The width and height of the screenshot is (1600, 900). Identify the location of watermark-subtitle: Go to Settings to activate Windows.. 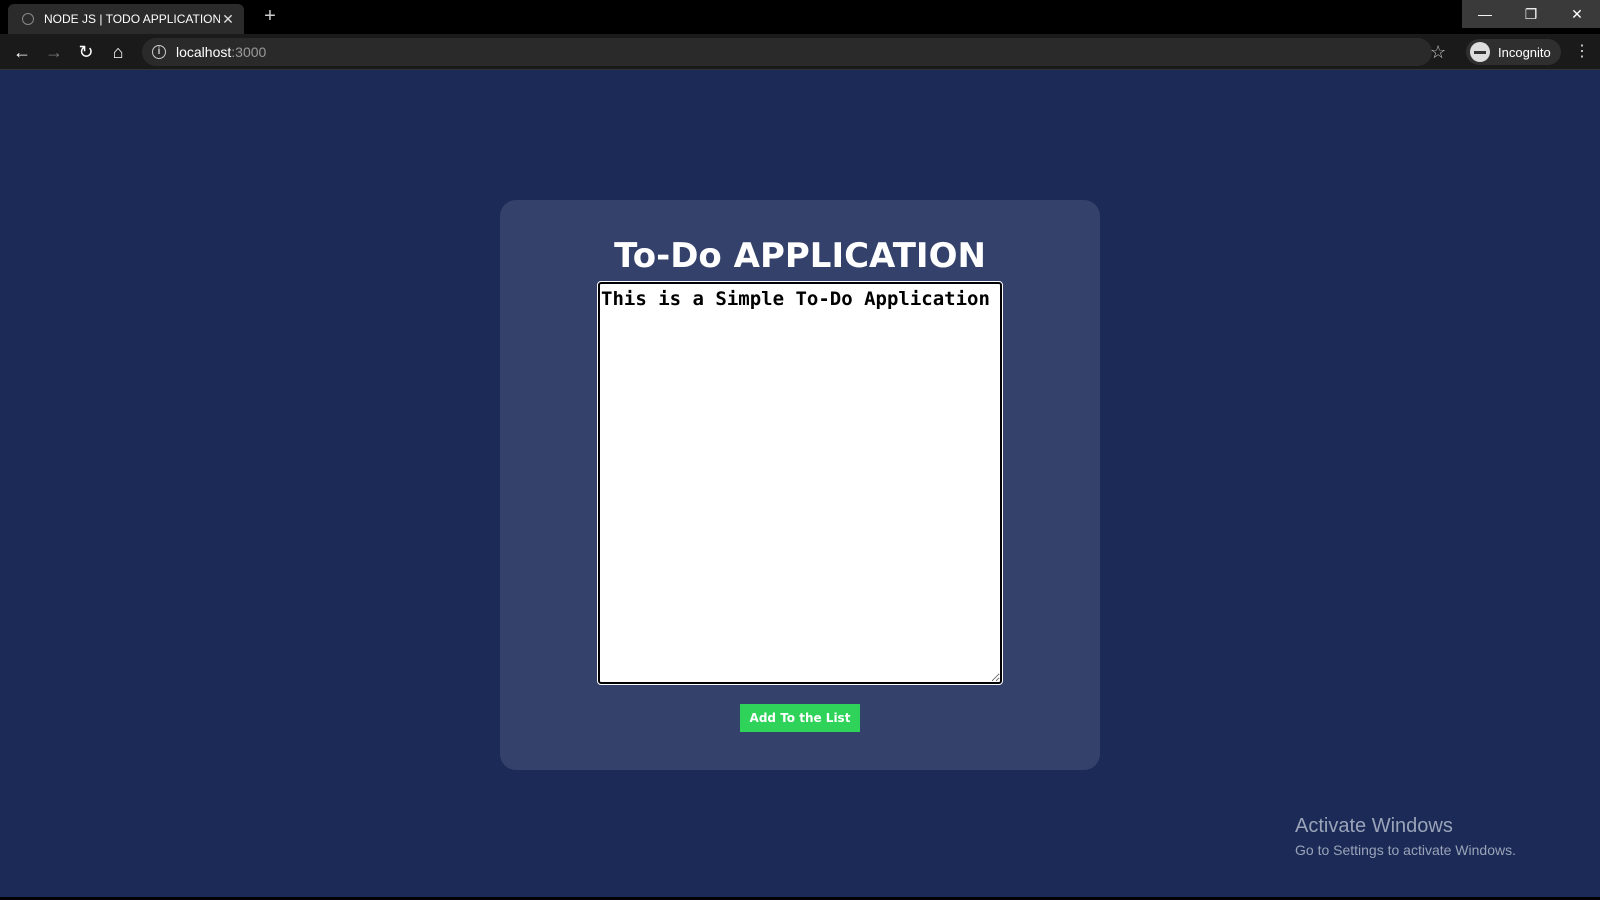
(1405, 850).